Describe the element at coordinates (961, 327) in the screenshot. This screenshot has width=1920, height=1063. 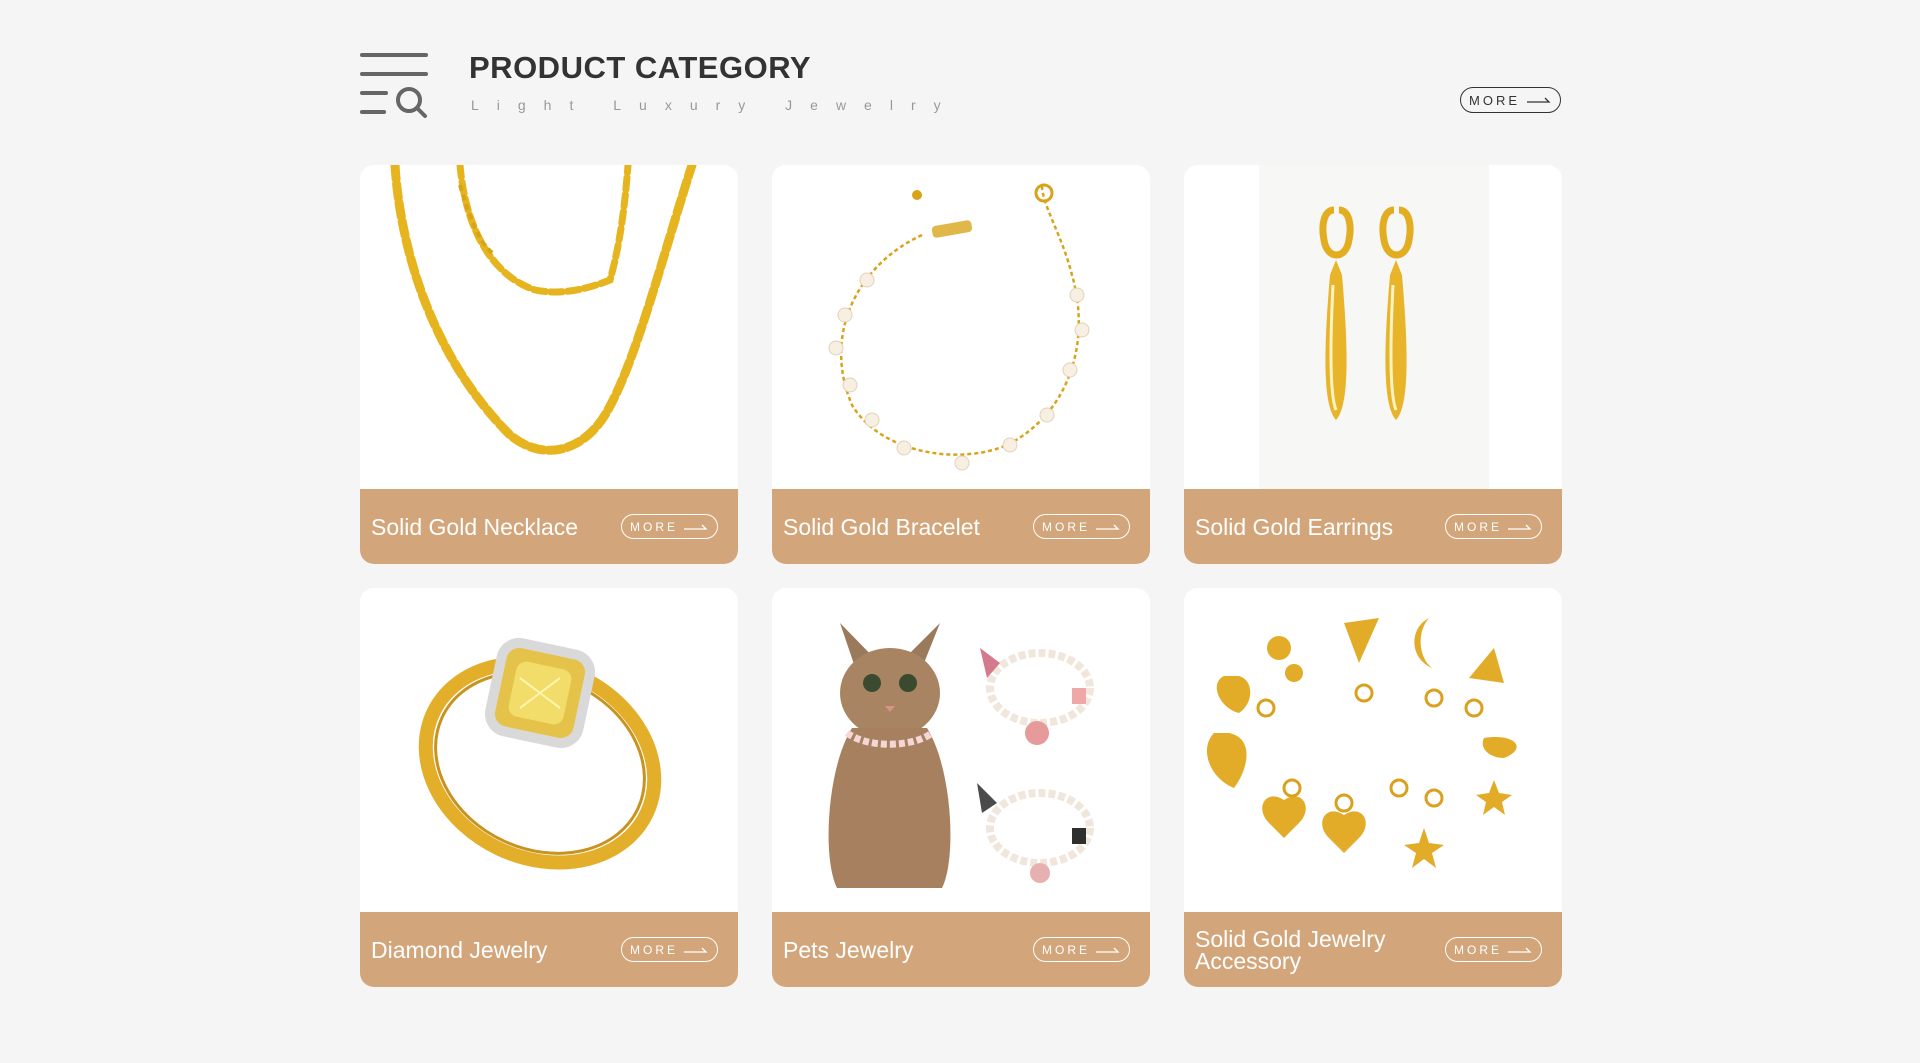
I see `bracelet-image` at that location.